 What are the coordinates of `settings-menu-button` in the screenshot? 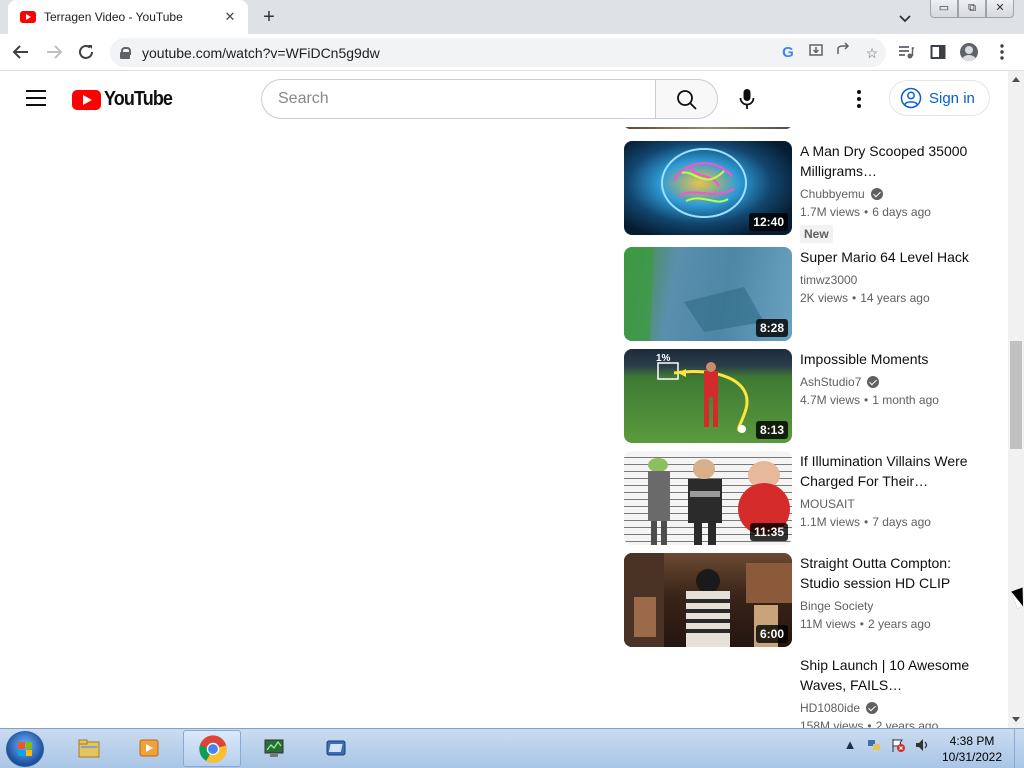 It's located at (860, 99).